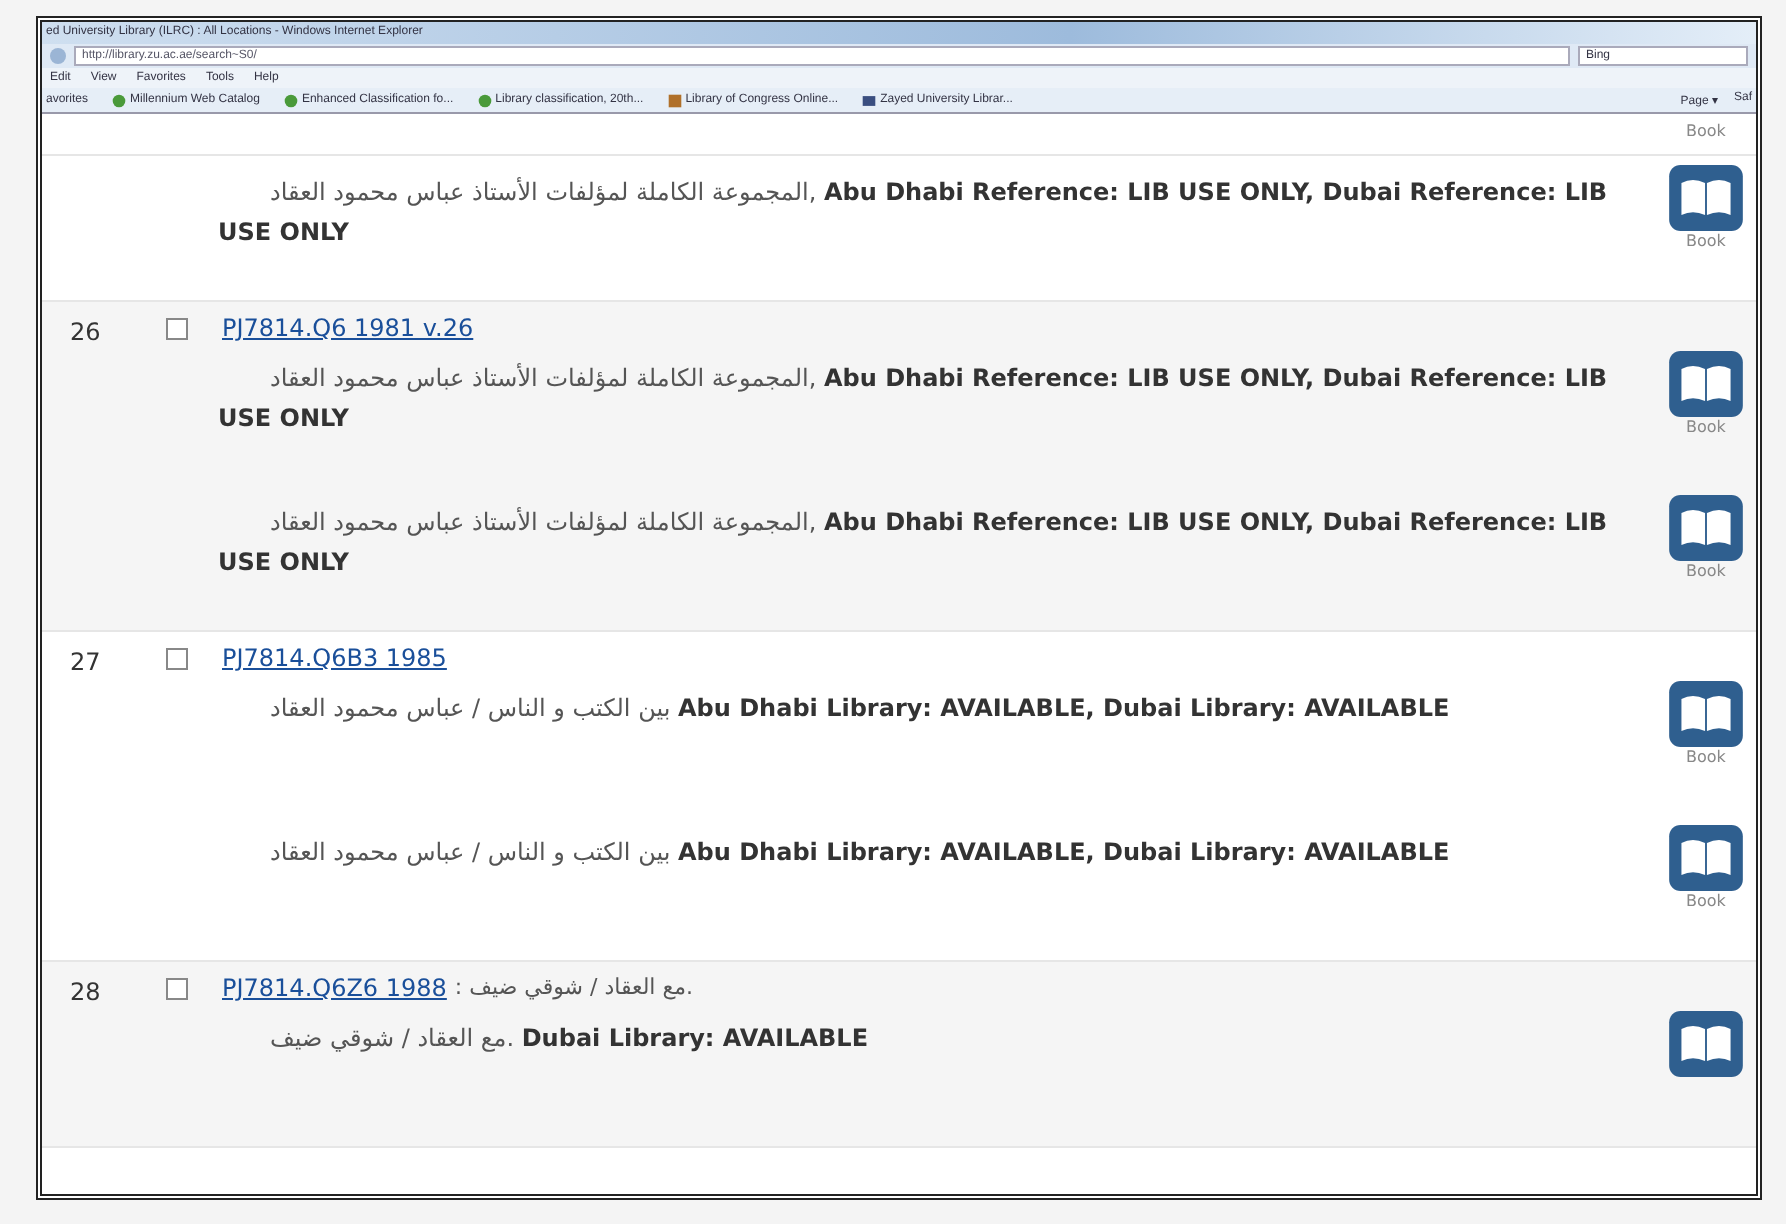 The width and height of the screenshot is (1786, 1224). I want to click on call-number-link: PJ7814.Q6B3 1985, so click(334, 658).